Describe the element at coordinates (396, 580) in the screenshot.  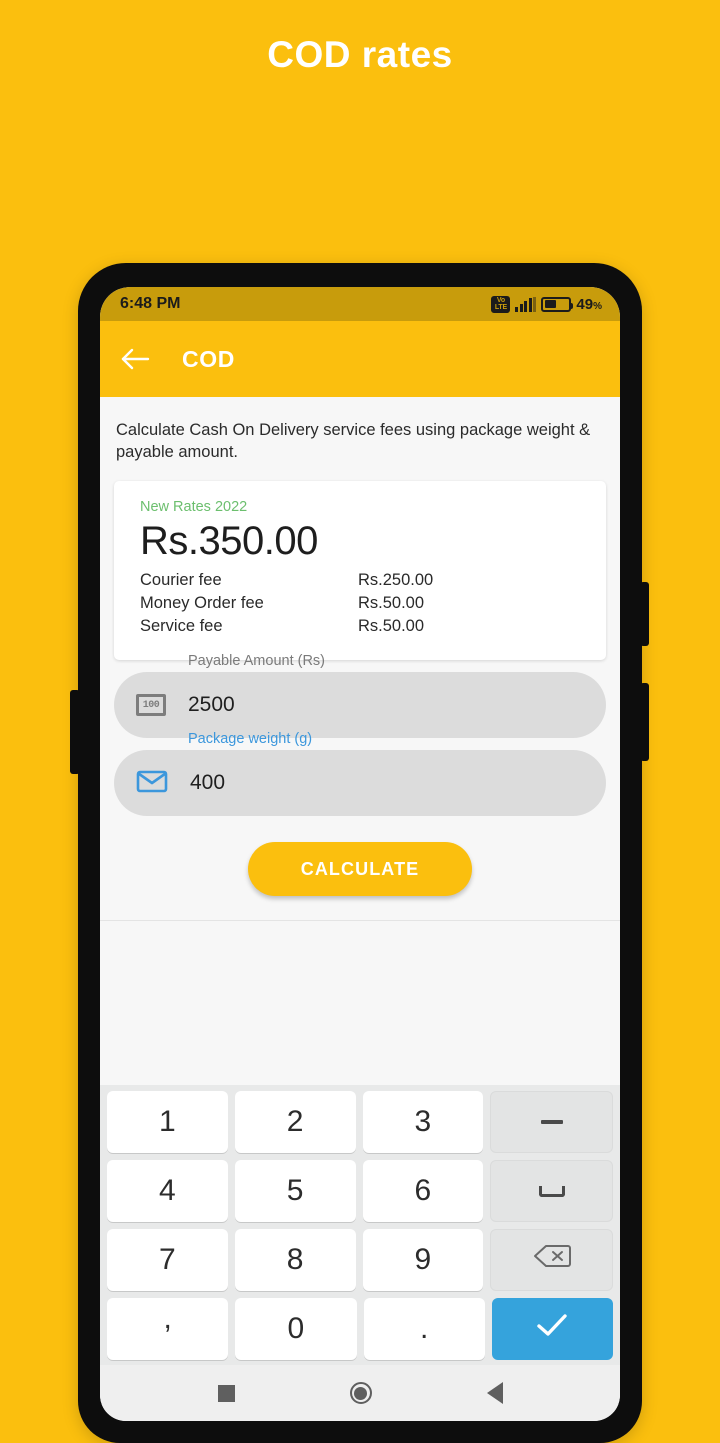
I see `fee-value: Rs.250.00` at that location.